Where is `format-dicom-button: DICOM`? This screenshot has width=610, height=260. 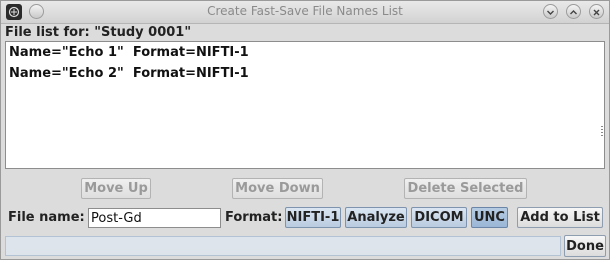 format-dicom-button: DICOM is located at coordinates (439, 217).